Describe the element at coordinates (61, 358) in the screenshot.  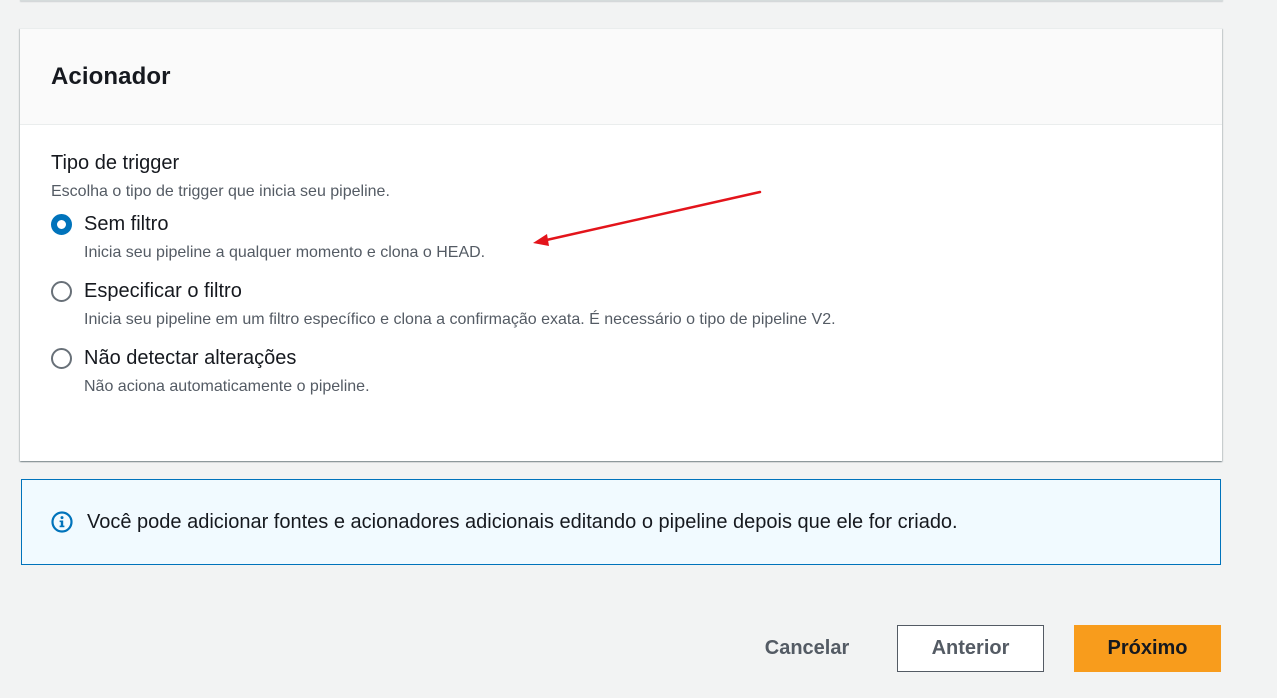
I see `radio-button-no-detect` at that location.